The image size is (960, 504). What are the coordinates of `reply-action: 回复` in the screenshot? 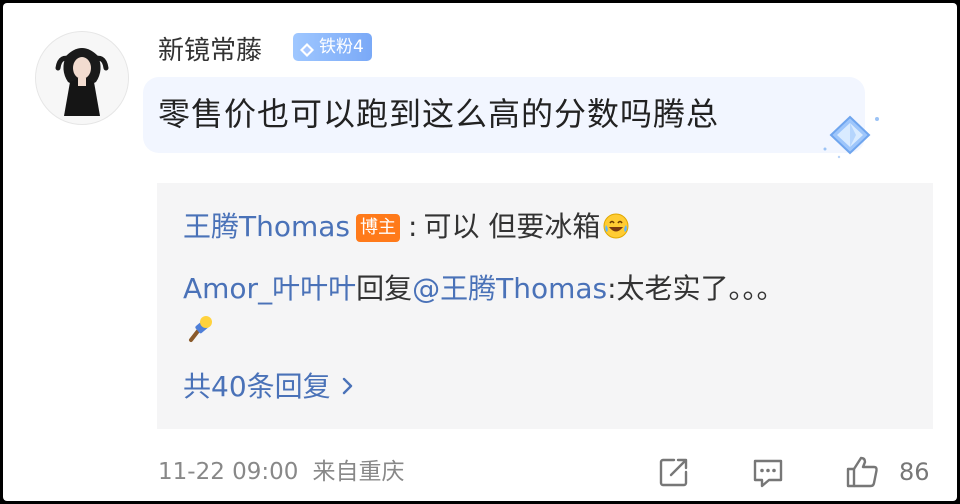 It's located at (384, 288).